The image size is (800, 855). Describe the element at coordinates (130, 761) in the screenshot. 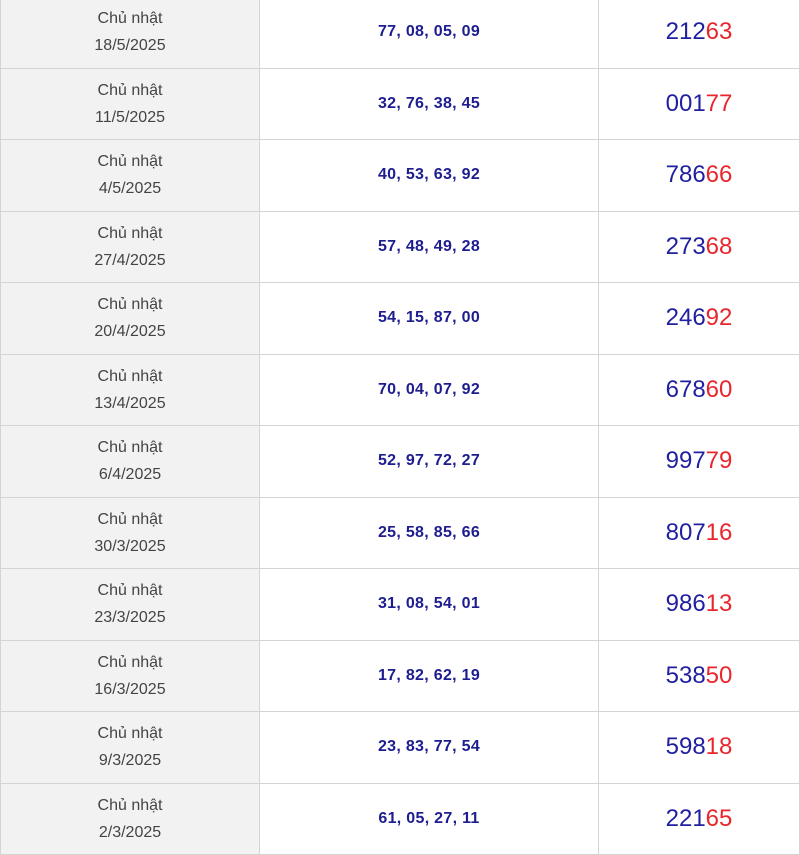

I see `draw-date: 9/3/2025` at that location.